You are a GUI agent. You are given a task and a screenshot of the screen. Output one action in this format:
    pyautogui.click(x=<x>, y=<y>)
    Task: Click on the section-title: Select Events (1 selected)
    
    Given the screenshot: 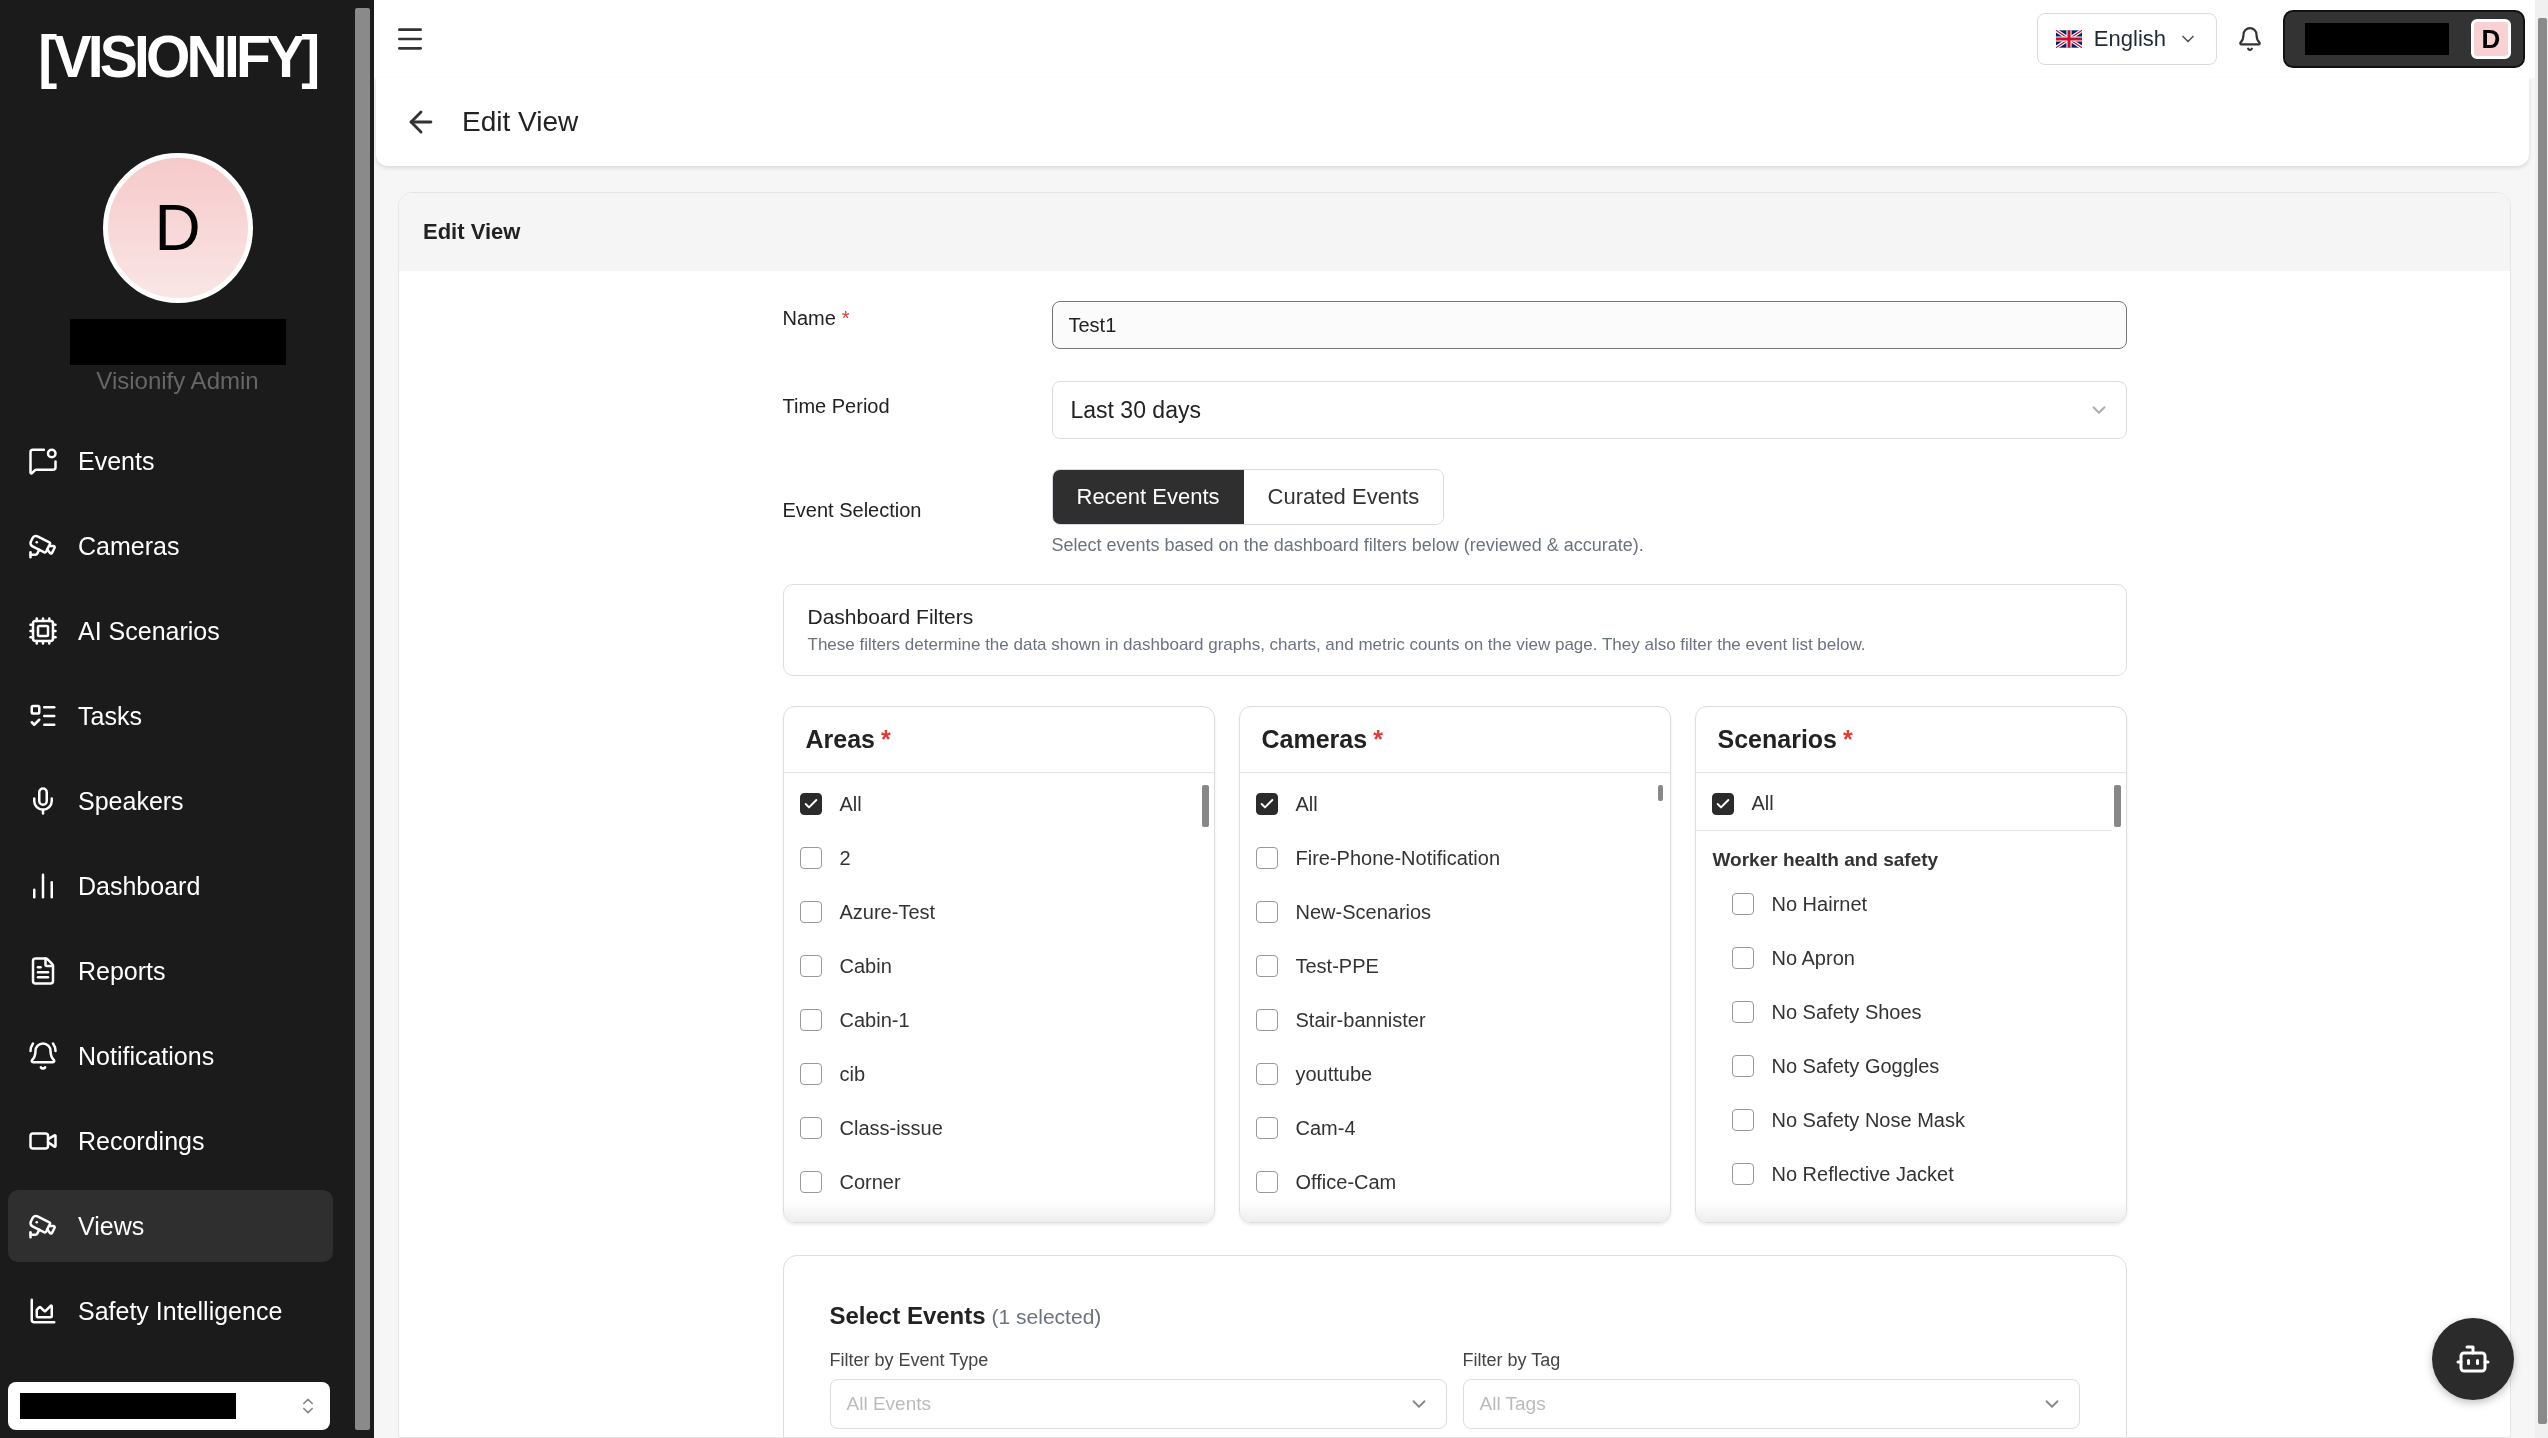 What is the action you would take?
    pyautogui.click(x=966, y=1316)
    